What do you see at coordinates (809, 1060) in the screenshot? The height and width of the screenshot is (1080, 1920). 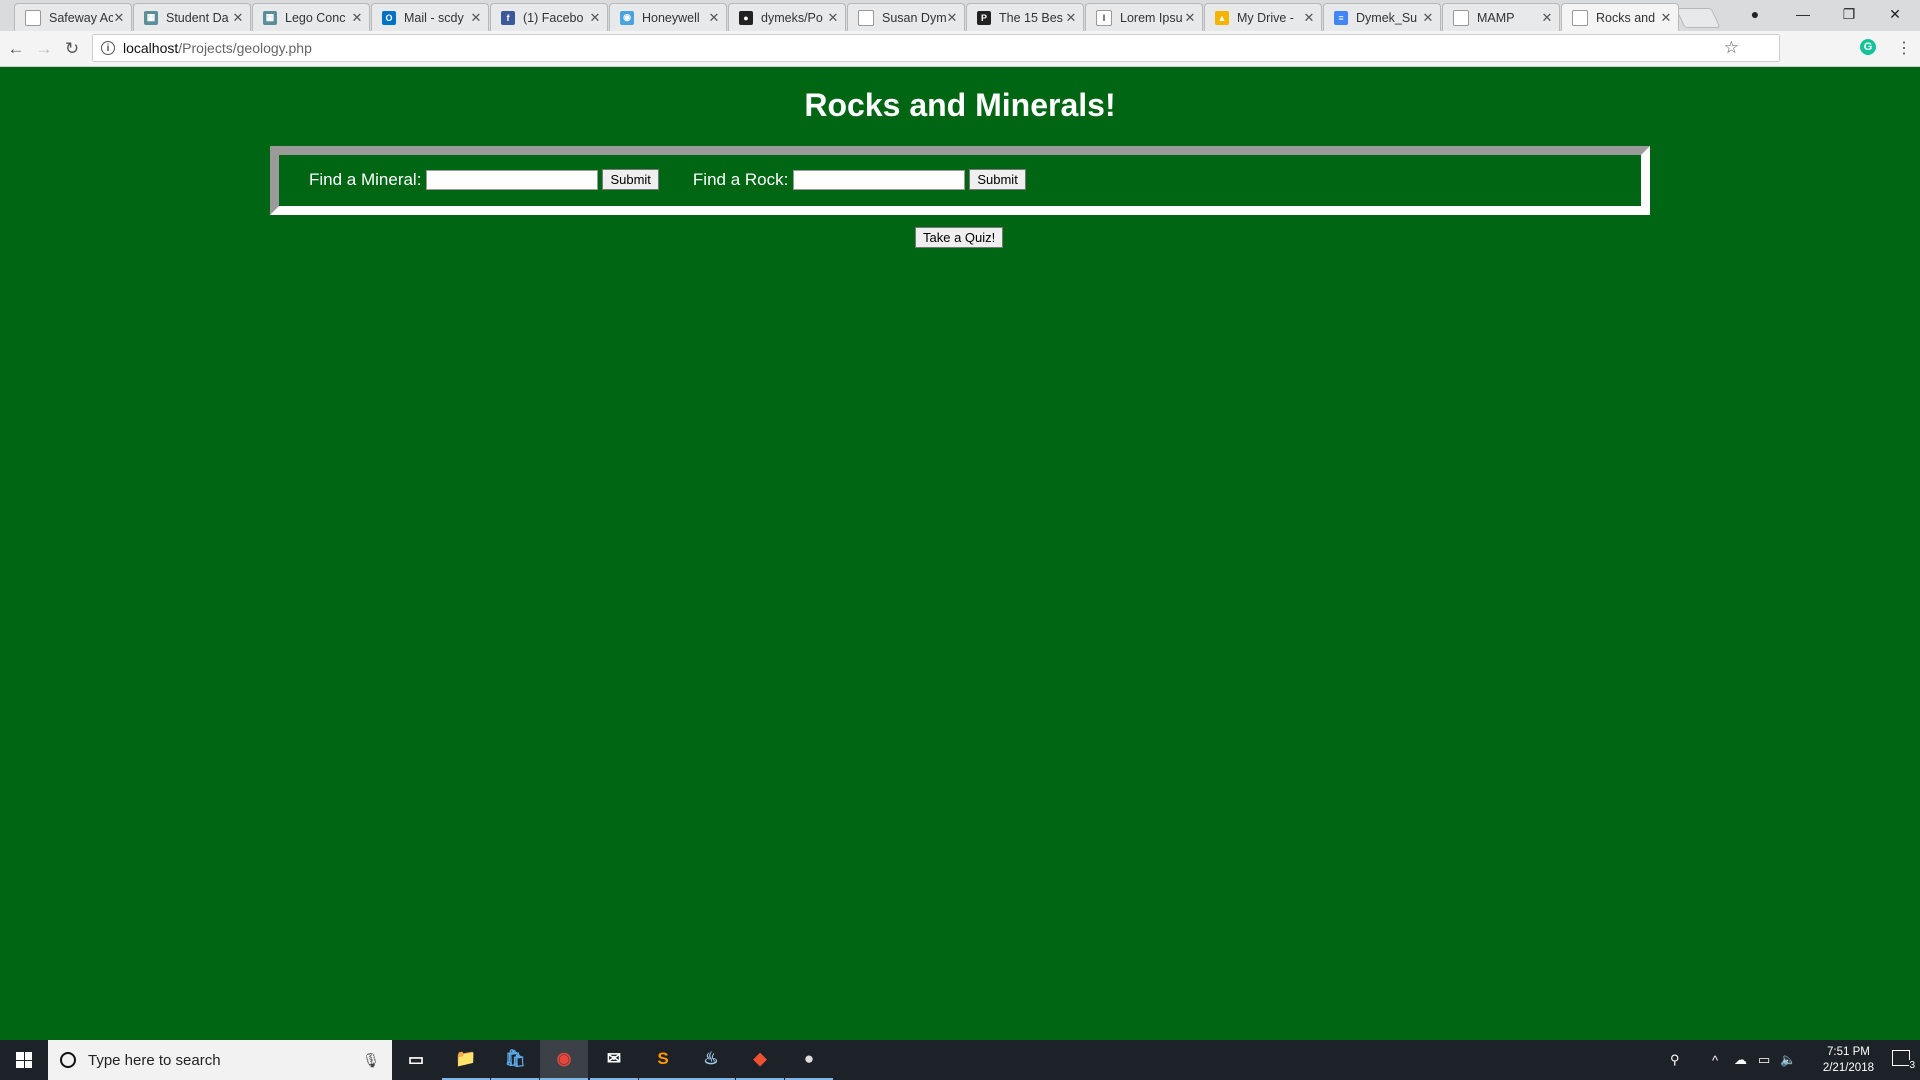 I see `github-desktop-icon: ●` at bounding box center [809, 1060].